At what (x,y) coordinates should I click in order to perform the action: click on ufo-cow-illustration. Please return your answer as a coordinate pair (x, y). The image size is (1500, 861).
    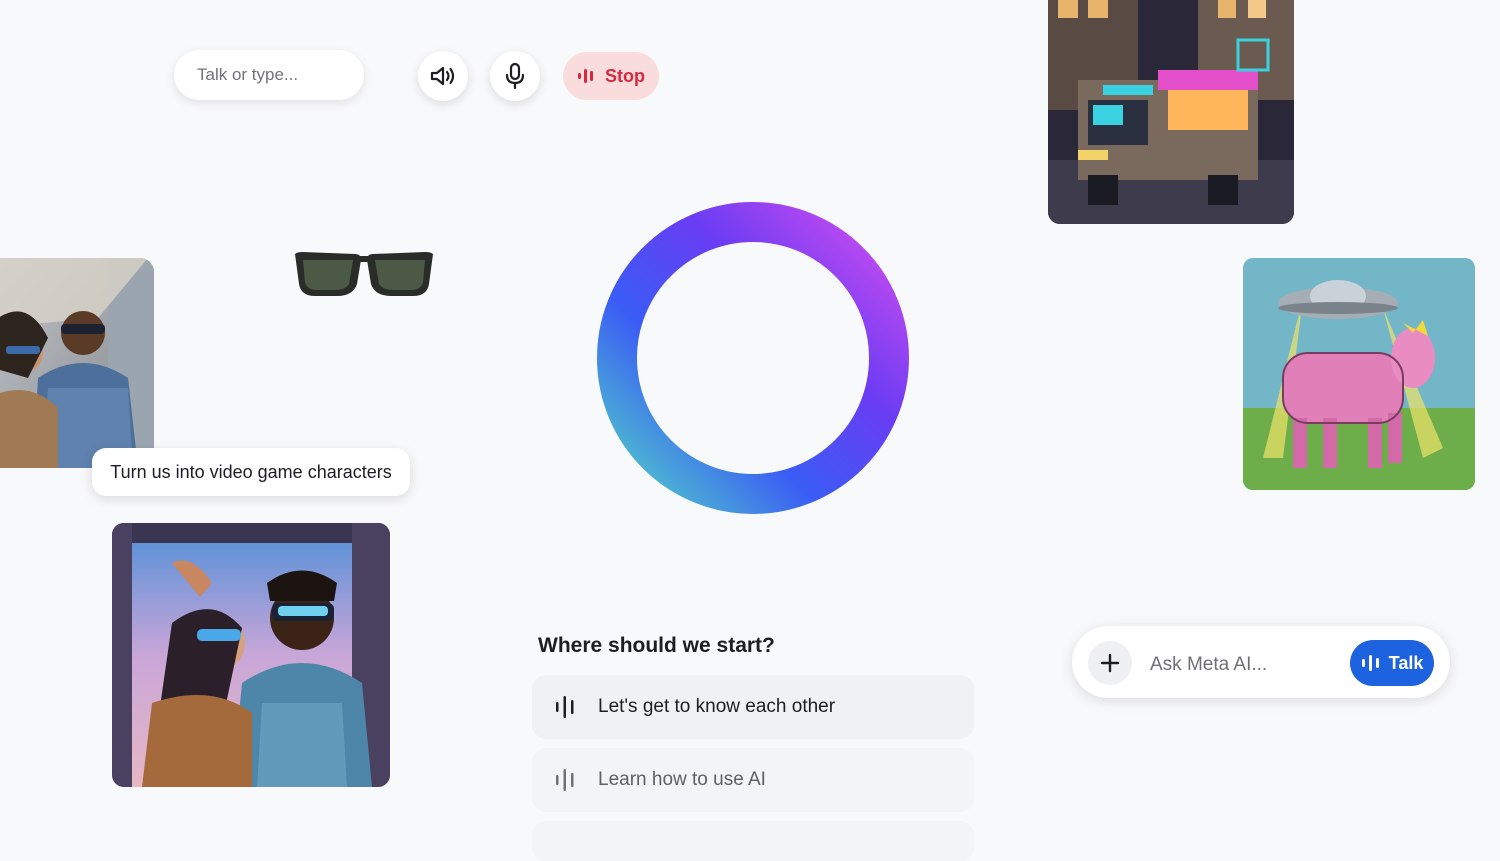
    Looking at the image, I should click on (1359, 374).